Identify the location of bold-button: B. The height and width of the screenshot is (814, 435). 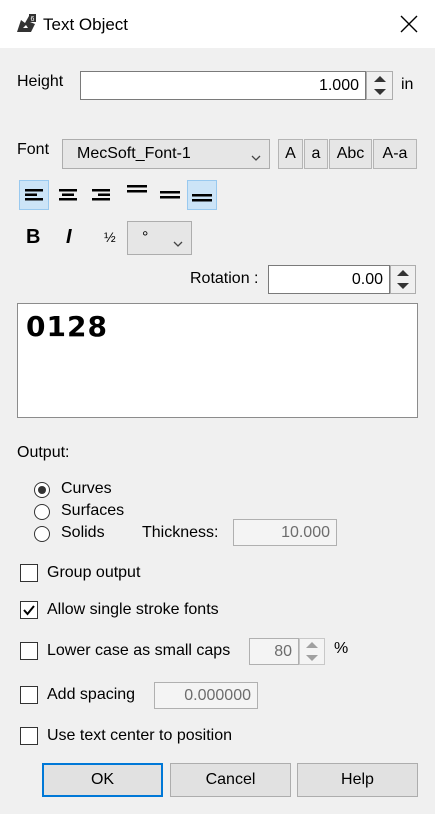
(33, 237).